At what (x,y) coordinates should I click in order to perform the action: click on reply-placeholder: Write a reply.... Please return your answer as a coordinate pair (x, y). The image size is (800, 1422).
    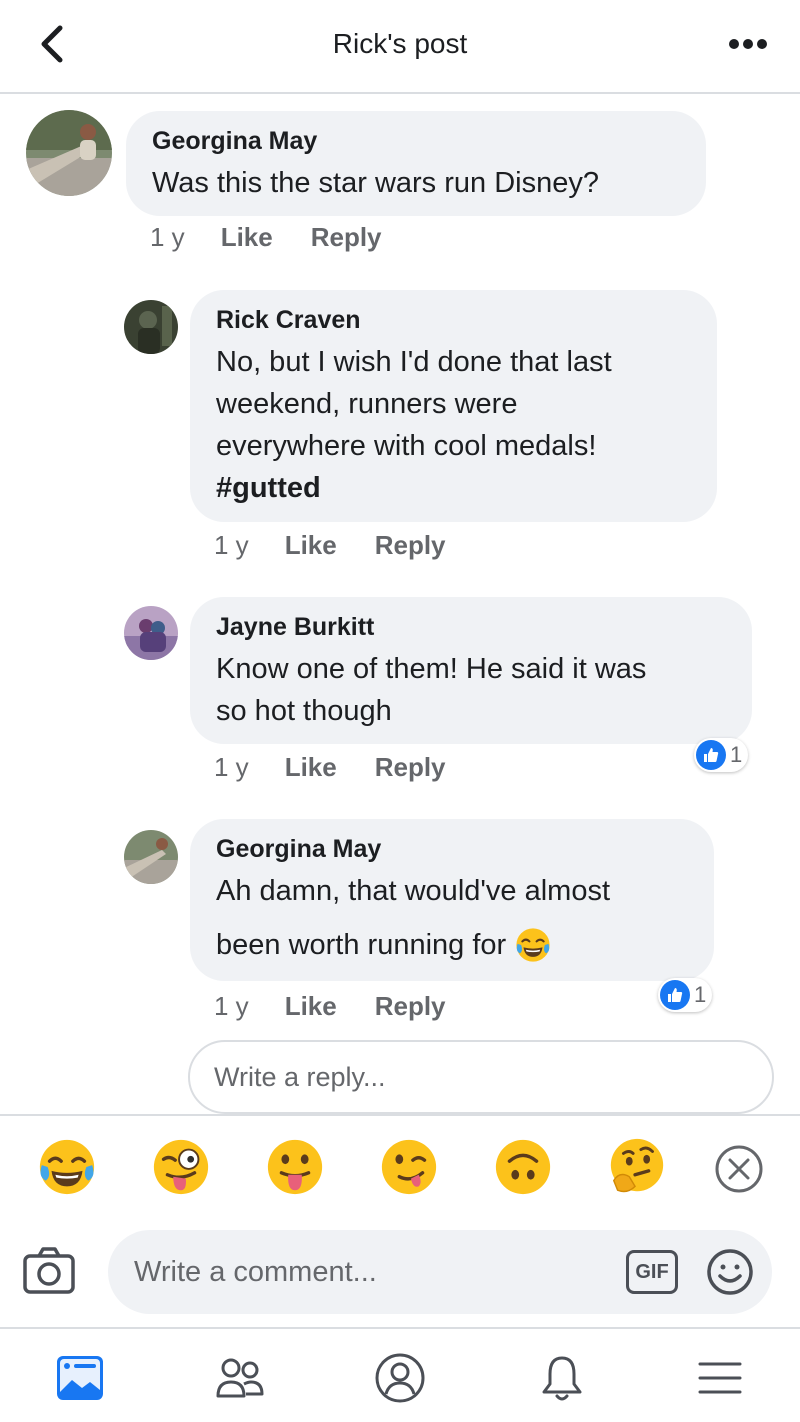
    Looking at the image, I should click on (300, 1076).